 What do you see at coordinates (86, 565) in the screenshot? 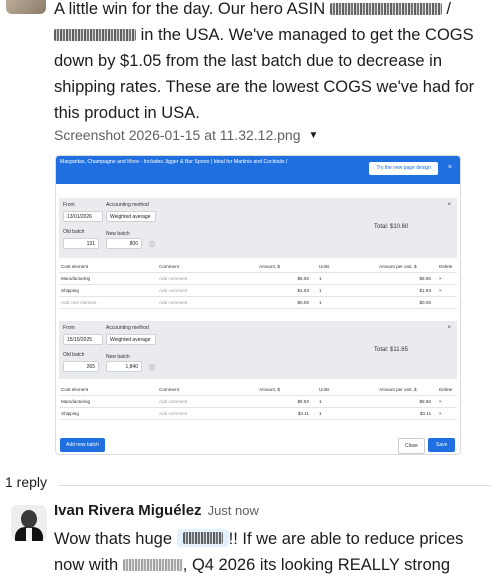
I see `reply-text-c: now with` at bounding box center [86, 565].